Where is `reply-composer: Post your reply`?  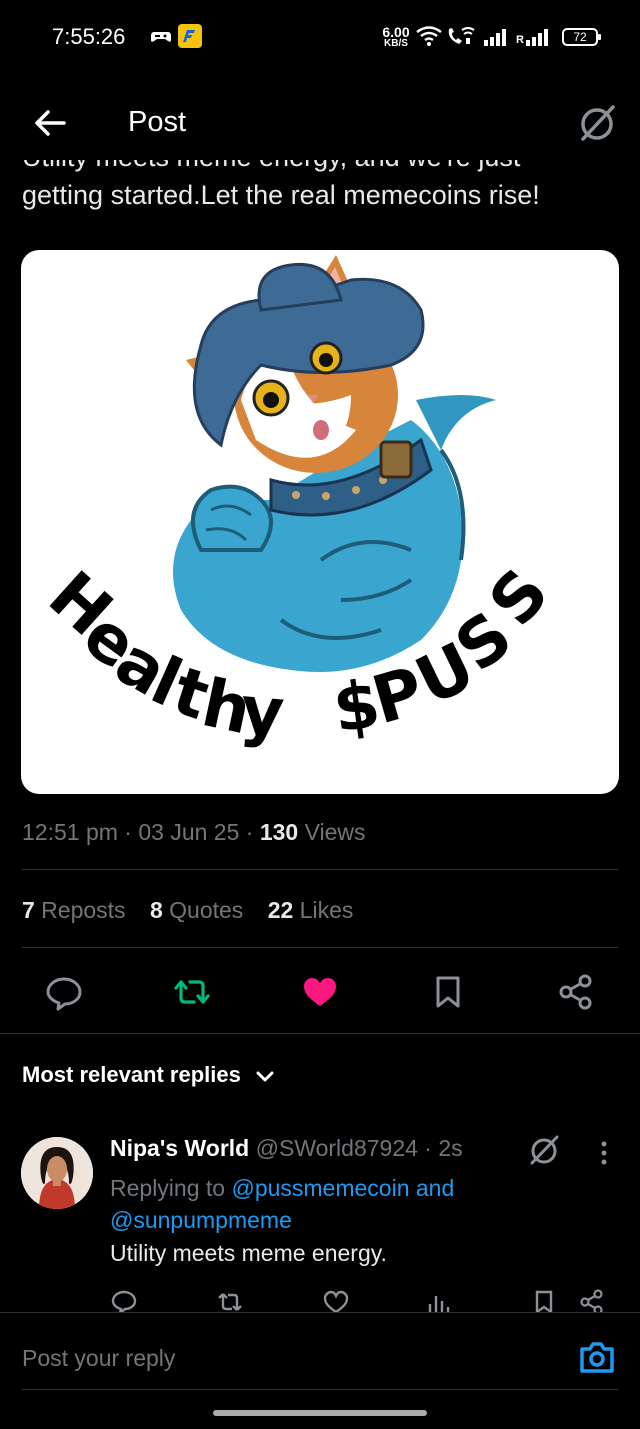 reply-composer: Post your reply is located at coordinates (320, 1370).